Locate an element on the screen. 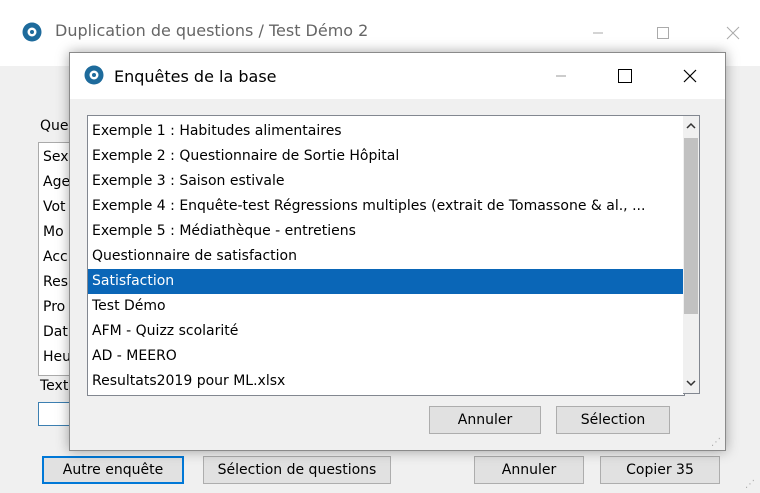  list-item: Mo is located at coordinates (53, 232).